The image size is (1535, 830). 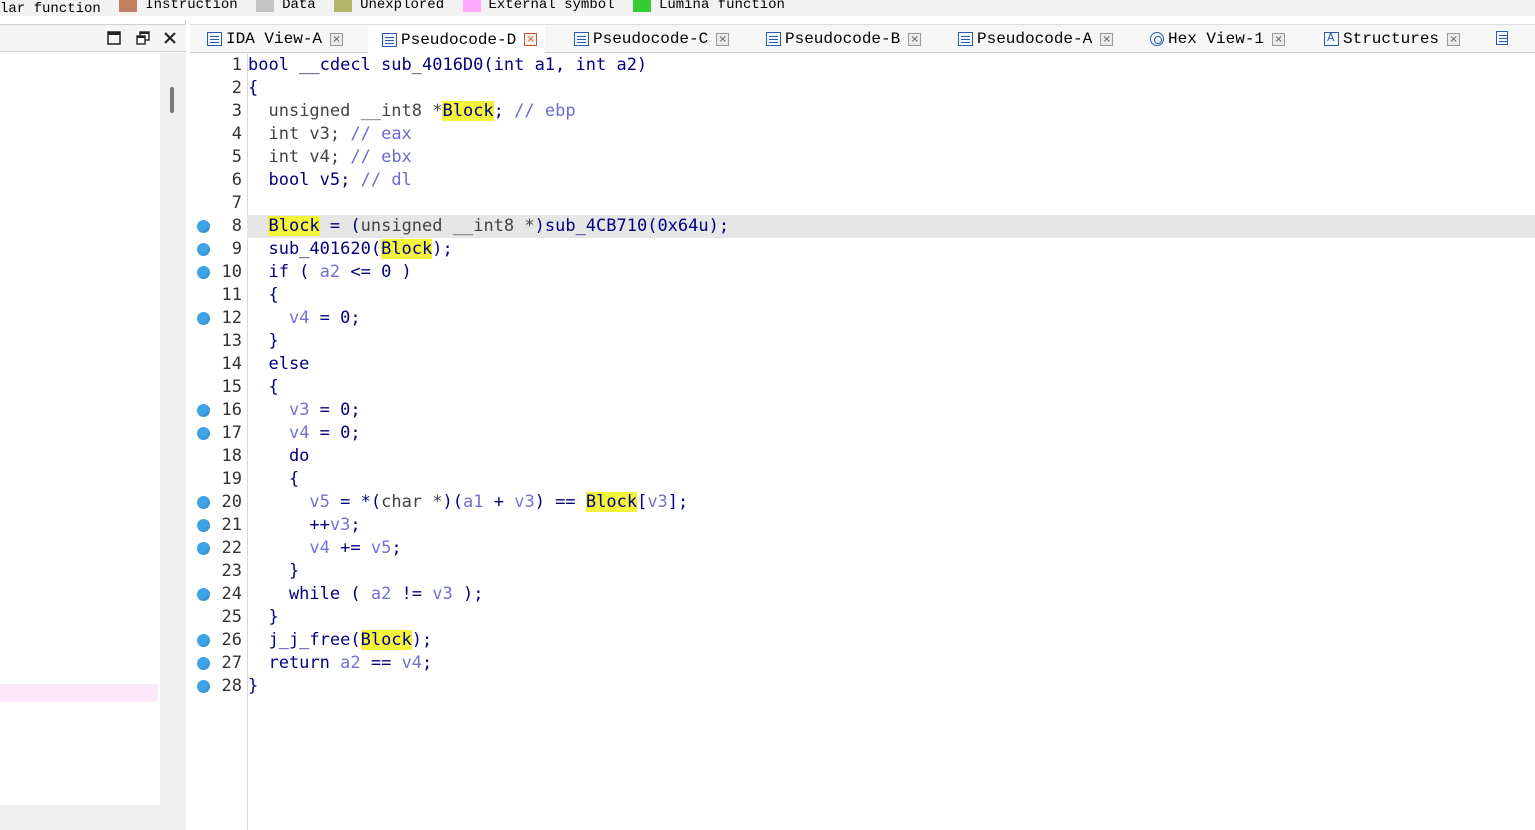 What do you see at coordinates (844, 39) in the screenshot?
I see `tab-pseudocode-b: Pseudocode-B ×` at bounding box center [844, 39].